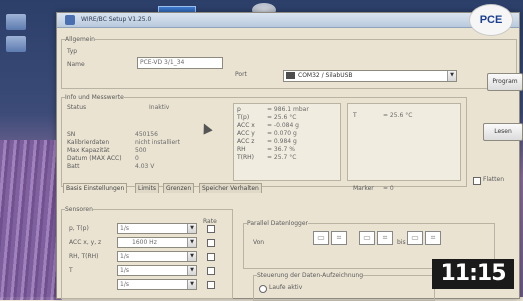 The image size is (523, 301). I want to click on status-label: Status, so click(77, 107).